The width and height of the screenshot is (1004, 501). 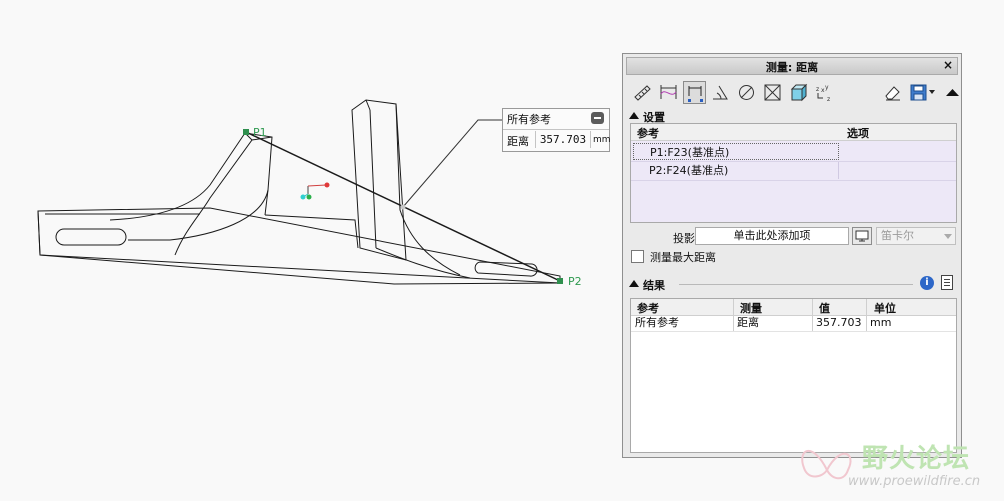 I want to click on result-reference: 所有参考, so click(x=657, y=322).